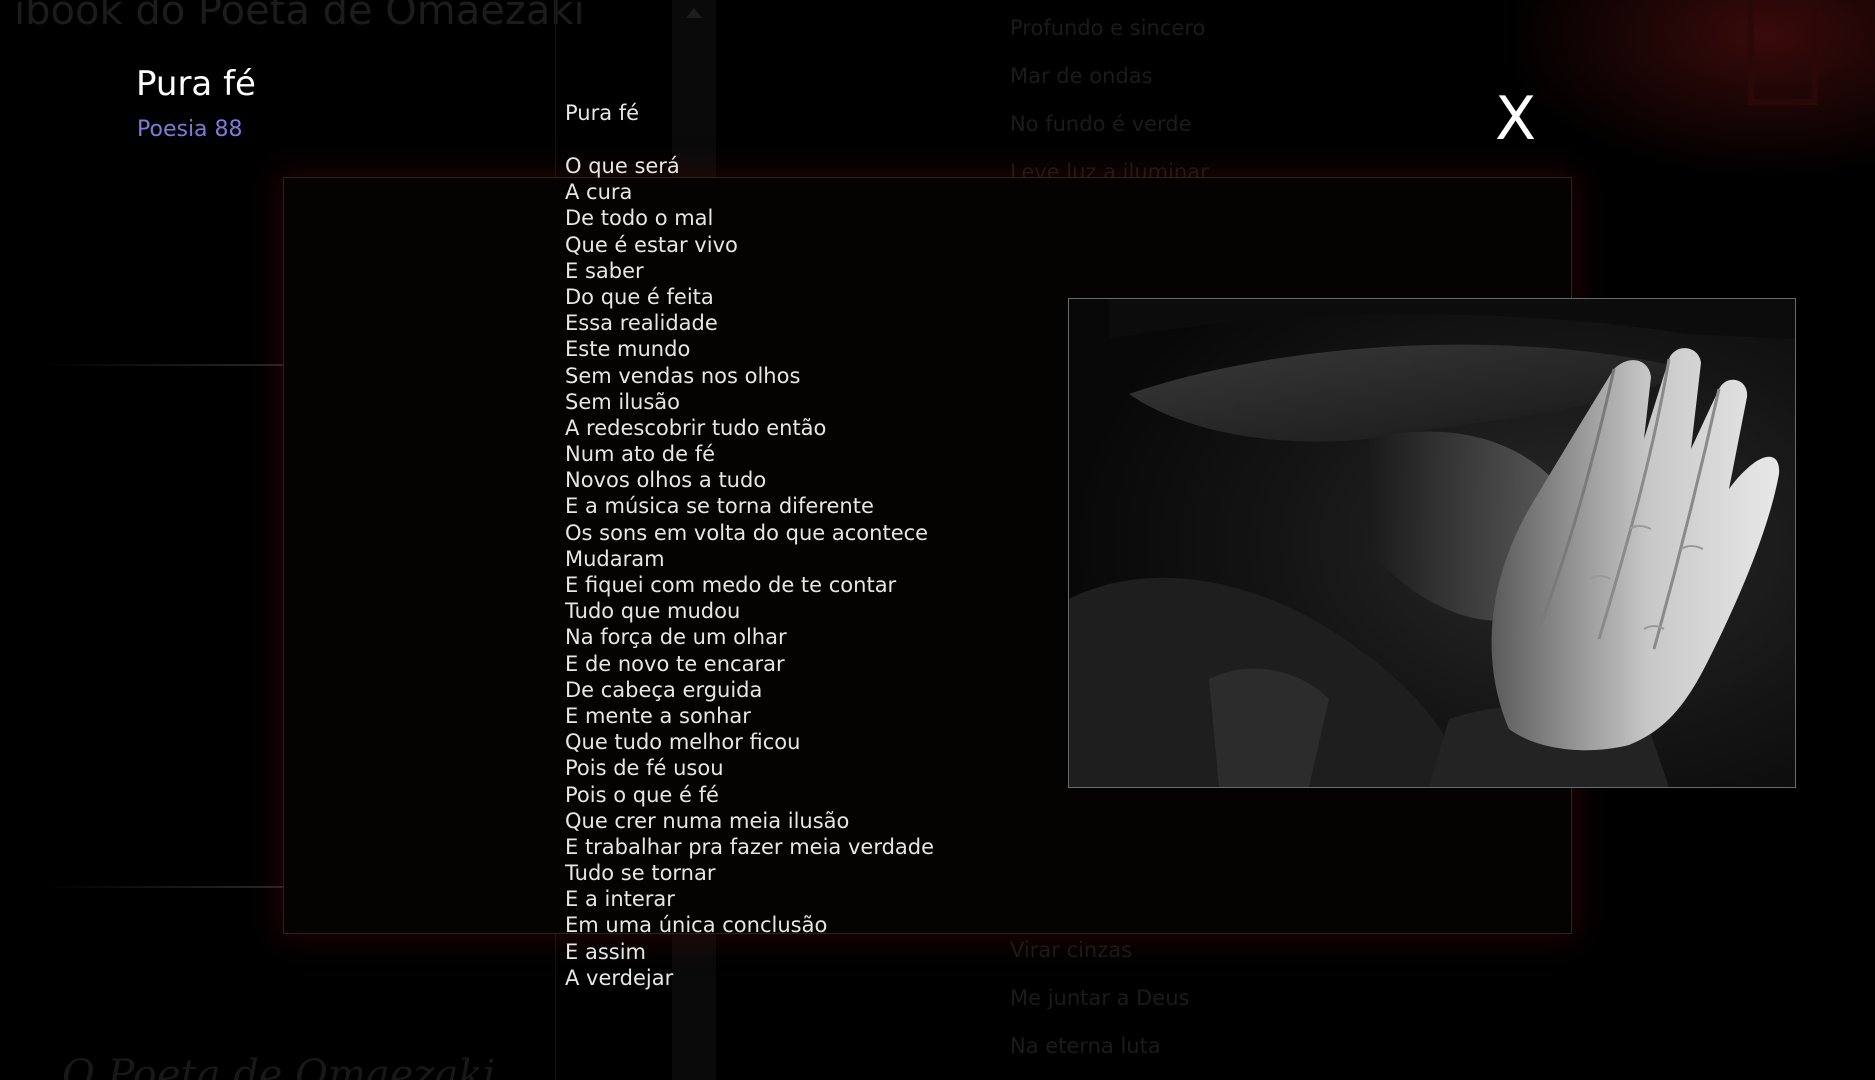 The image size is (1875, 1080). I want to click on poem-line: E mente a sonhar, so click(658, 715).